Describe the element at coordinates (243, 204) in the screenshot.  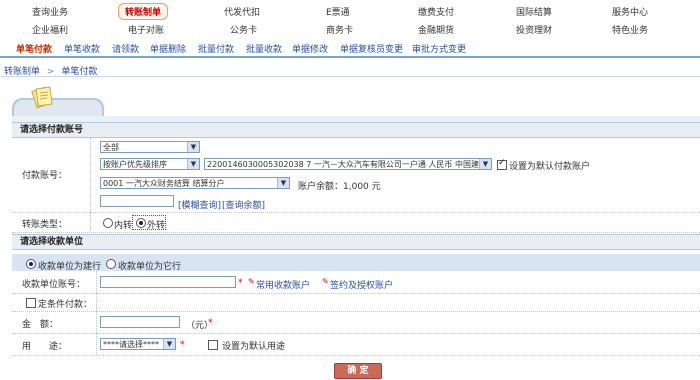
I see `balance-query-link: [查询余额]` at that location.